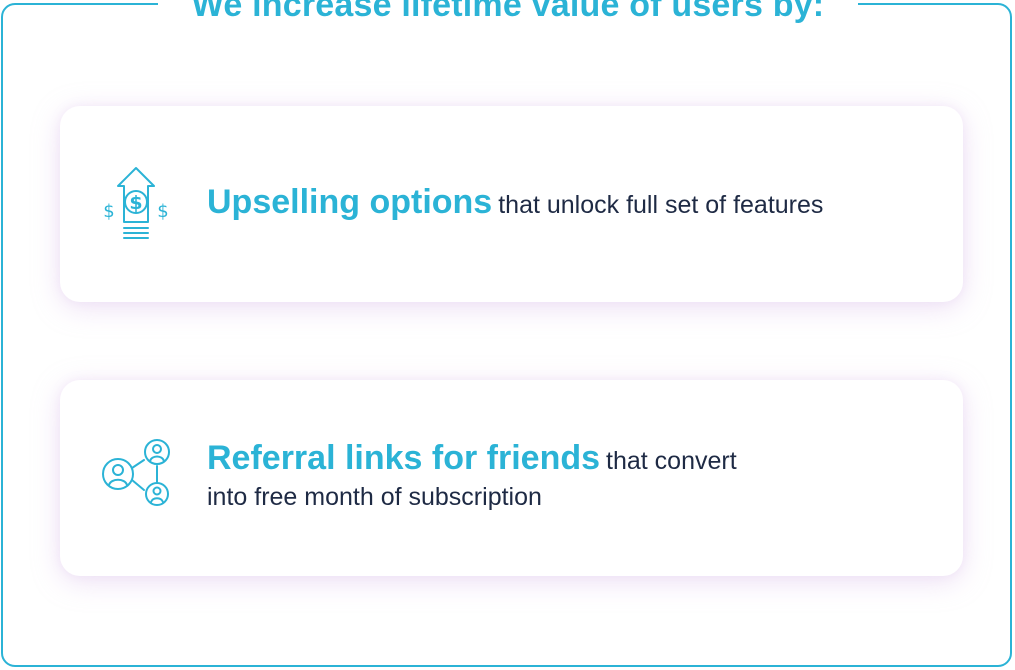  I want to click on feature-description: that unlock full set of features, so click(661, 205).